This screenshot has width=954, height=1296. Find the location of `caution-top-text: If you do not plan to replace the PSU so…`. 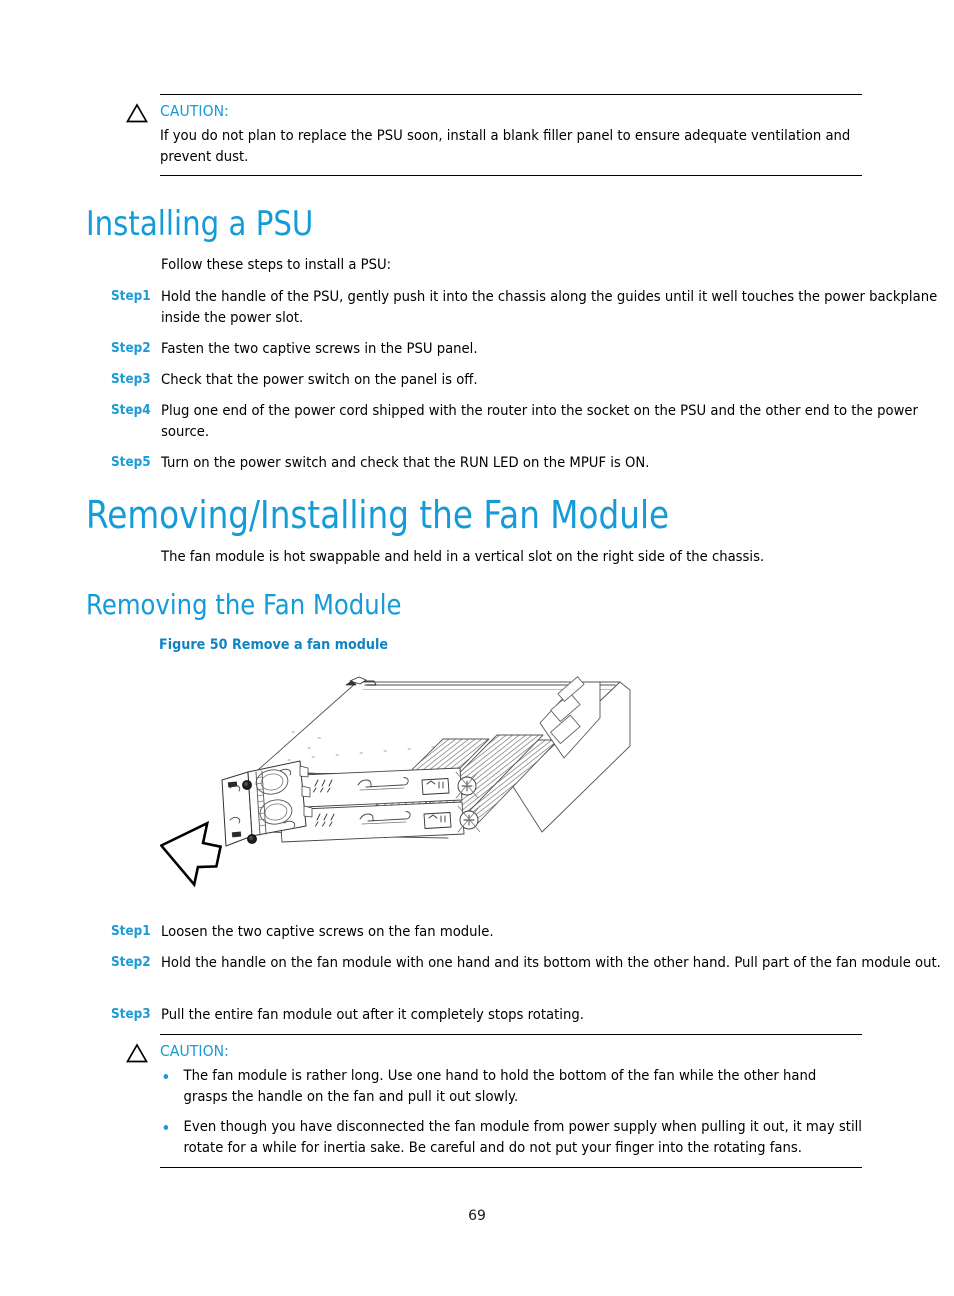

caution-top-text: If you do not plan to replace the PSU so… is located at coordinates (505, 146).